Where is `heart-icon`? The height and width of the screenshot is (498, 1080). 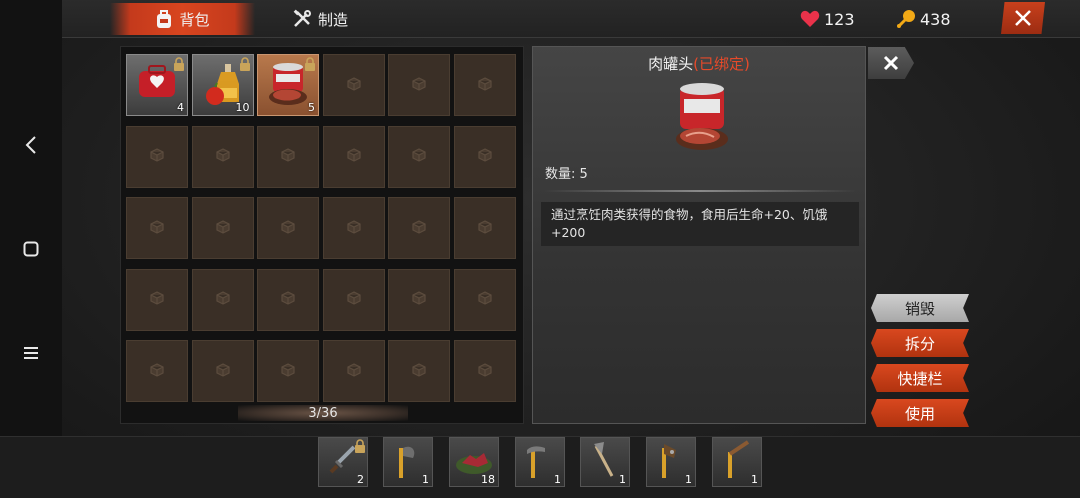 heart-icon is located at coordinates (810, 18).